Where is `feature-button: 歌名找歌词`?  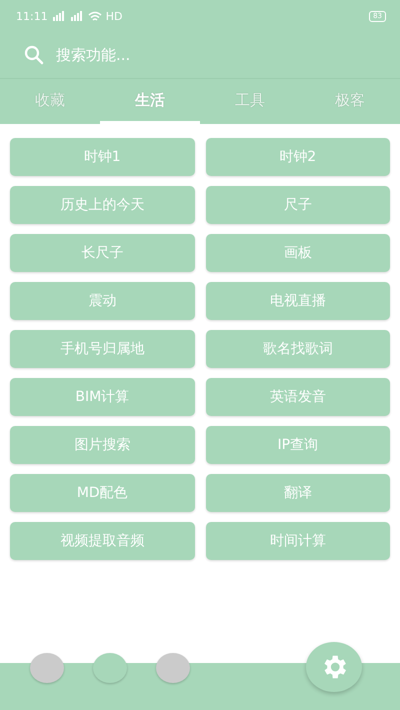 feature-button: 歌名找歌词 is located at coordinates (298, 349).